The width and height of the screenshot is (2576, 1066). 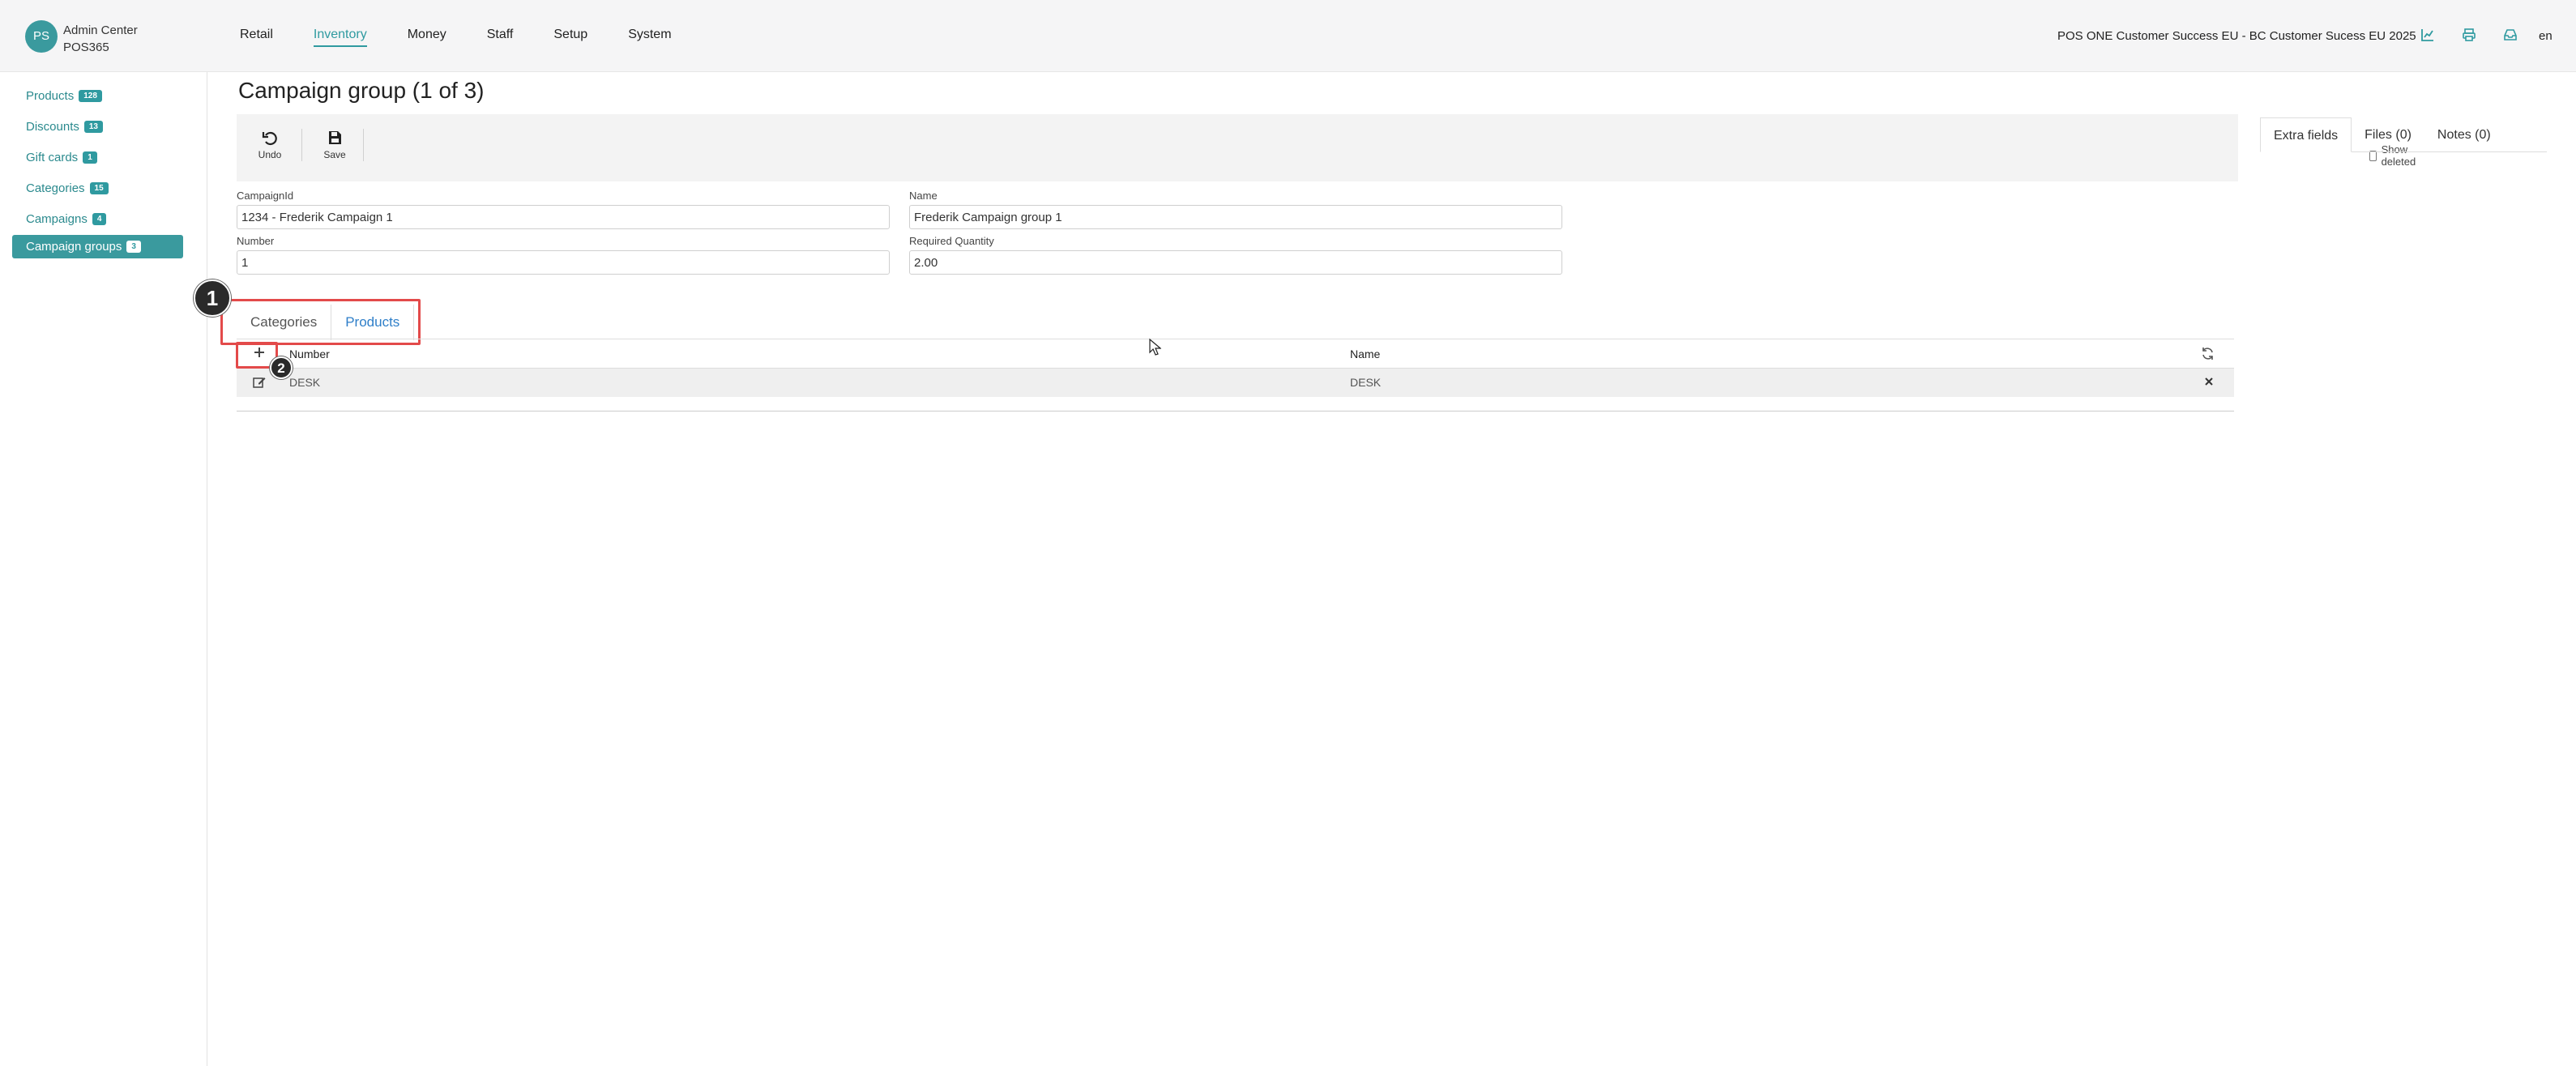 What do you see at coordinates (50, 96) in the screenshot?
I see `sidebar-item-label: Products` at bounding box center [50, 96].